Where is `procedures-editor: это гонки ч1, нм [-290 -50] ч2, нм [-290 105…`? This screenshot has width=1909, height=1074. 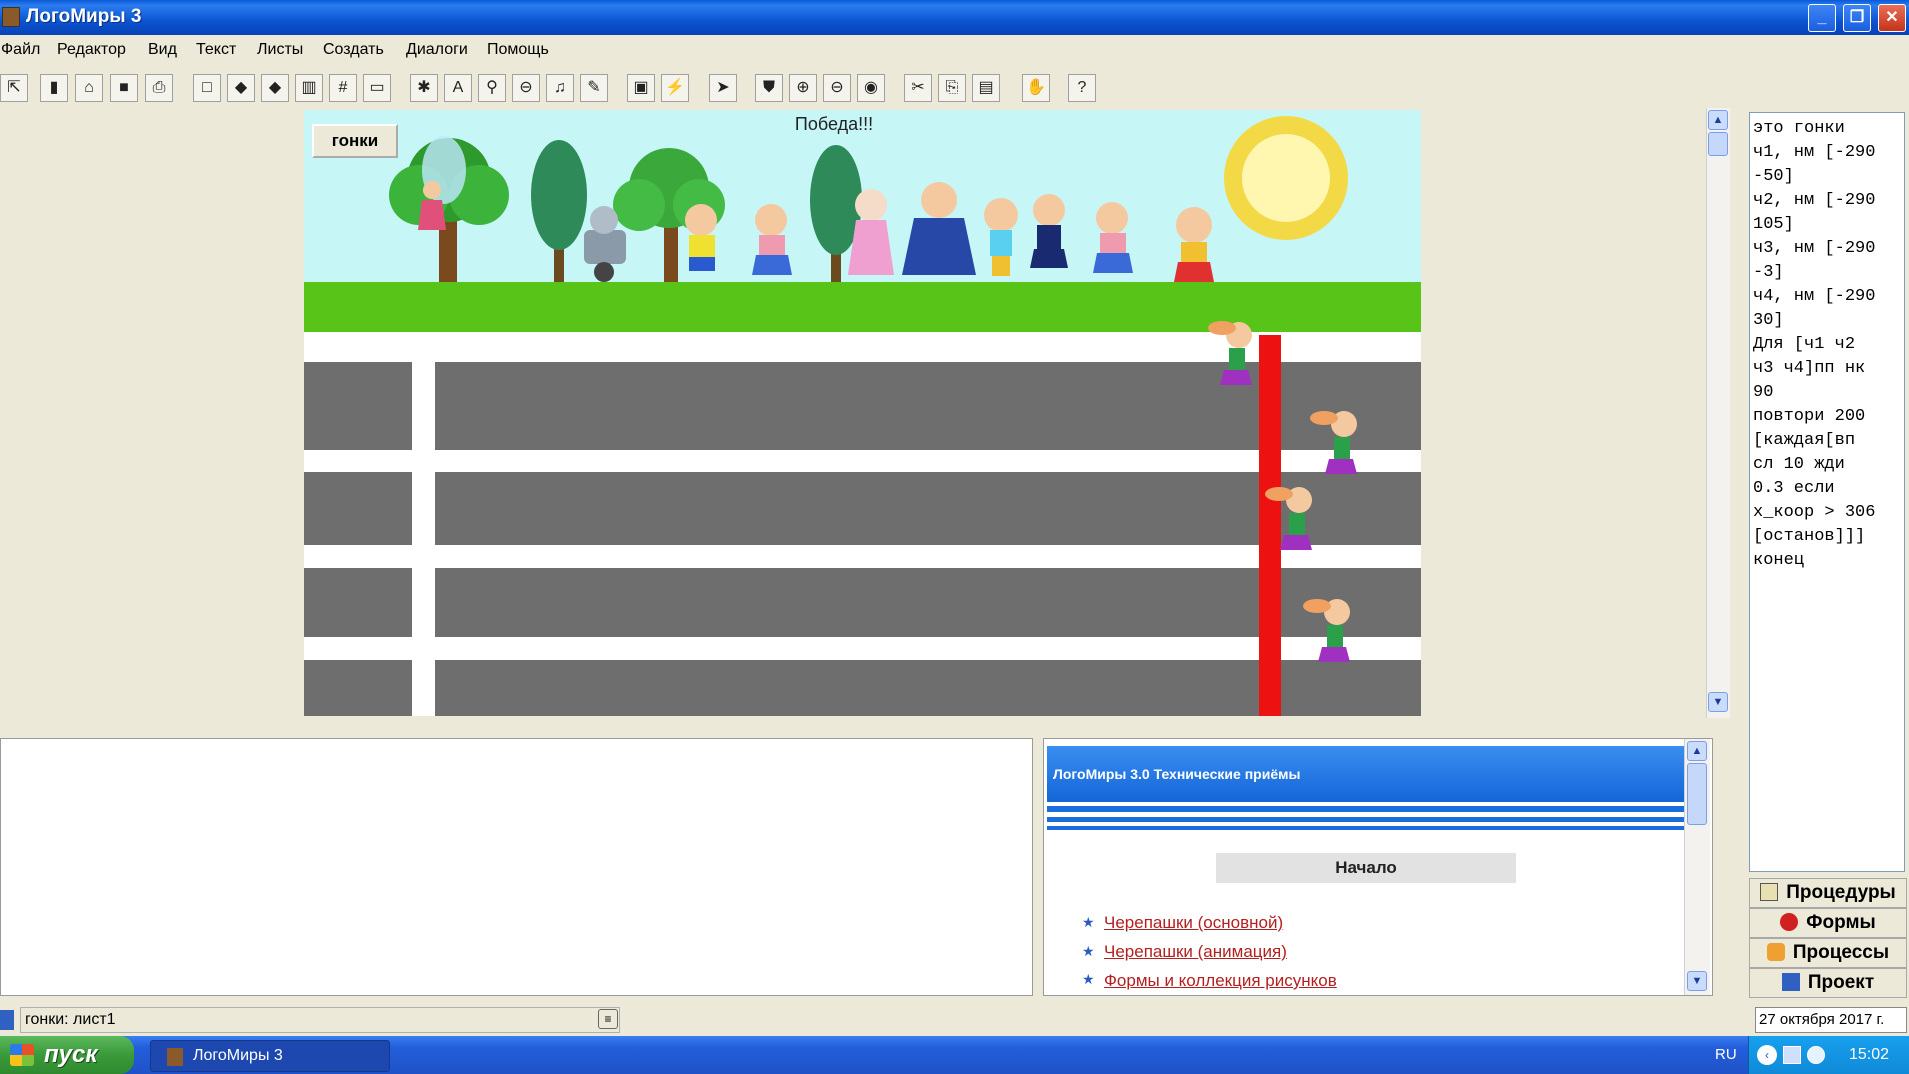 procedures-editor: это гонки ч1, нм [-290 -50] ч2, нм [-290 105… is located at coordinates (1827, 492).